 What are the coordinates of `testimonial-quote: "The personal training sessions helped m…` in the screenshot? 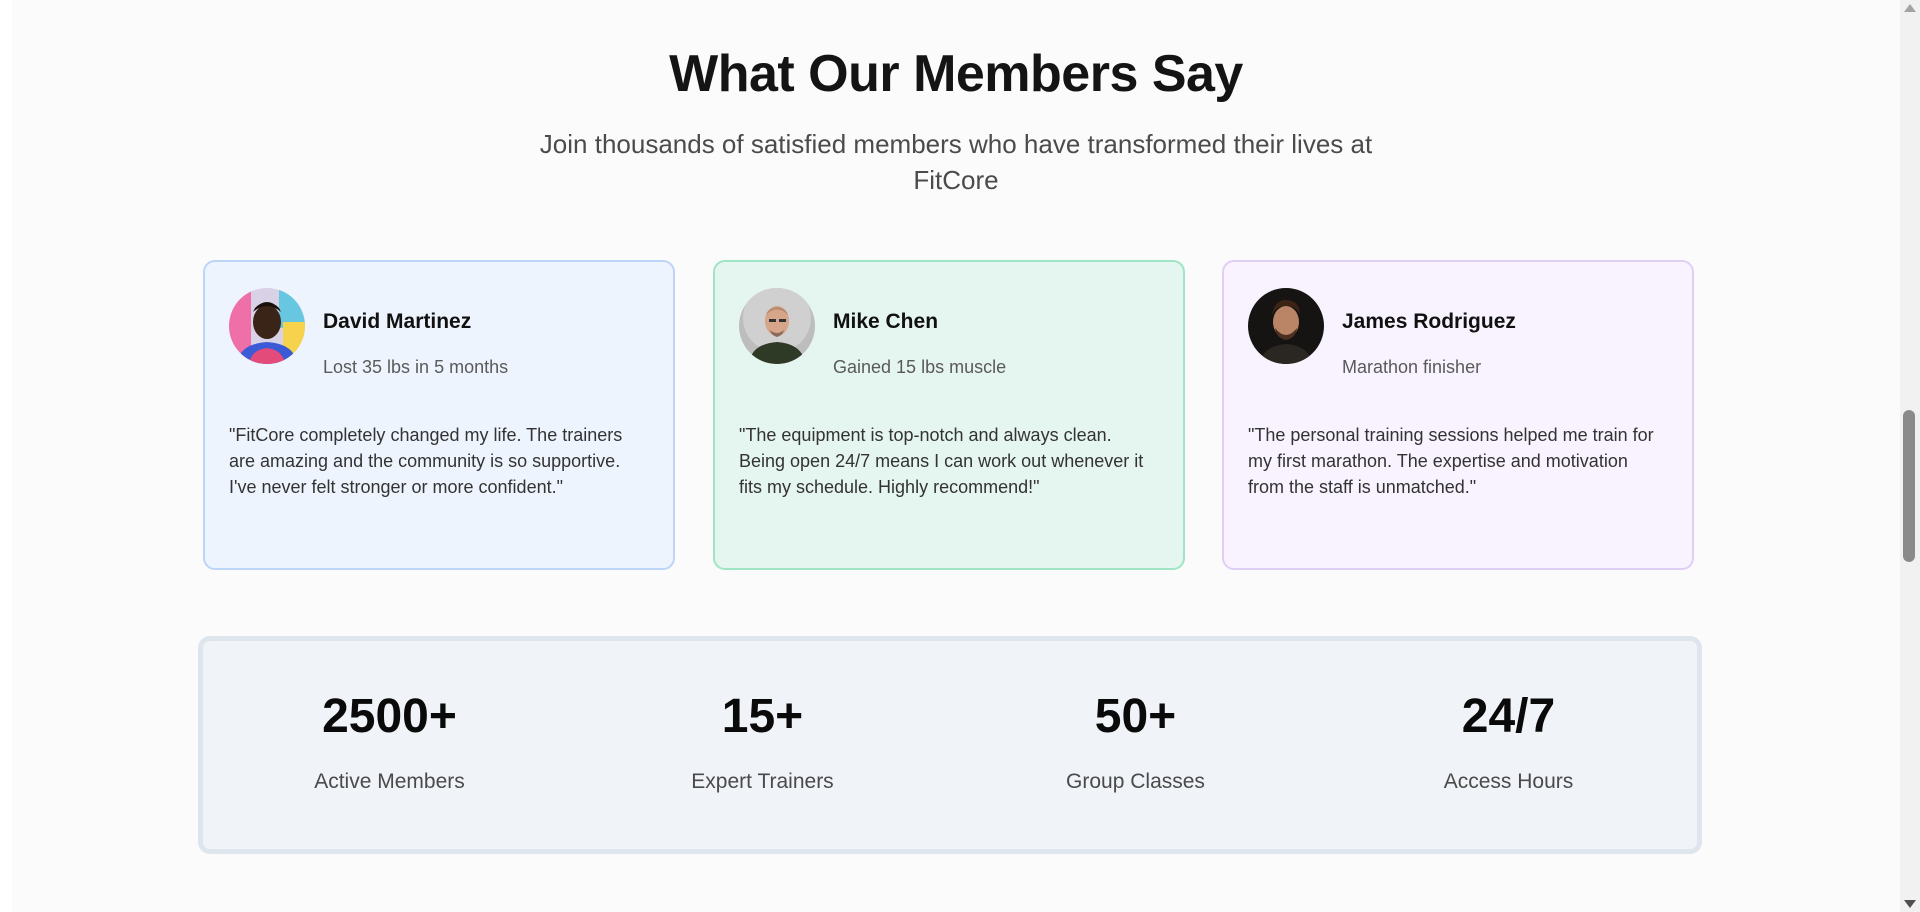 It's located at (1451, 461).